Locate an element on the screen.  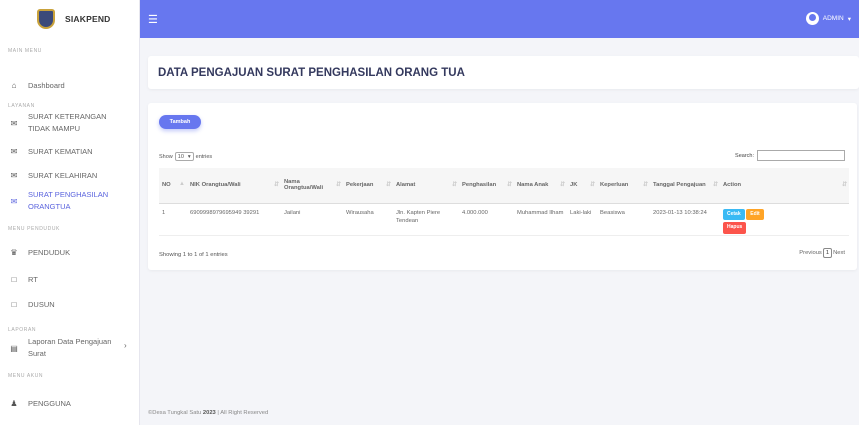
sidebar-item-dusun: □ DUSUN is located at coordinates (70, 304).